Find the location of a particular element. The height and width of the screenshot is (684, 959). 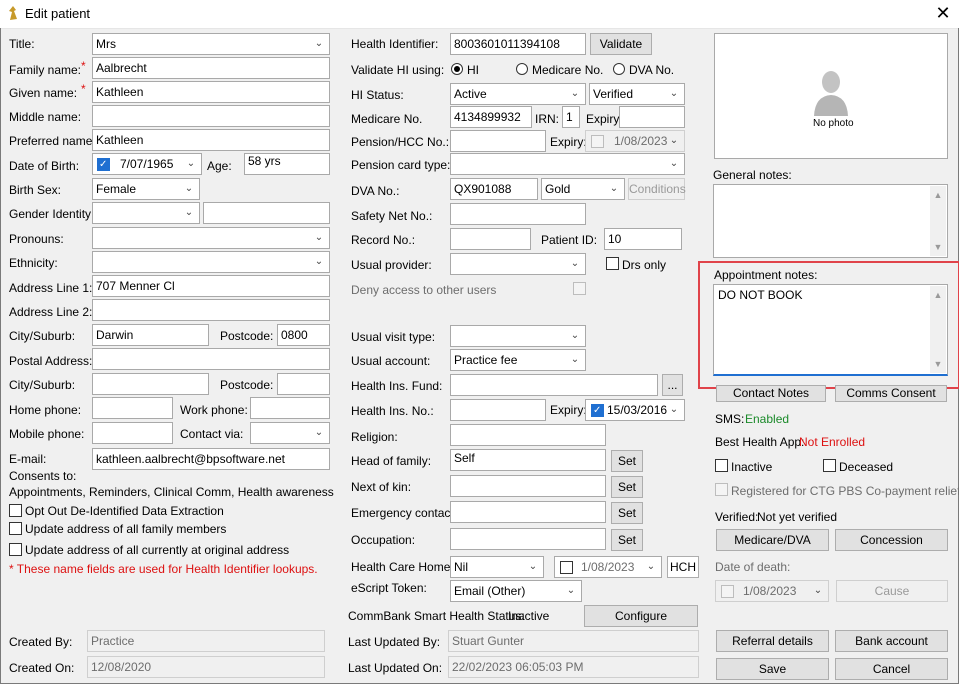

ins-expiry-picker: 15/03/2016 ⌄ is located at coordinates (635, 410).